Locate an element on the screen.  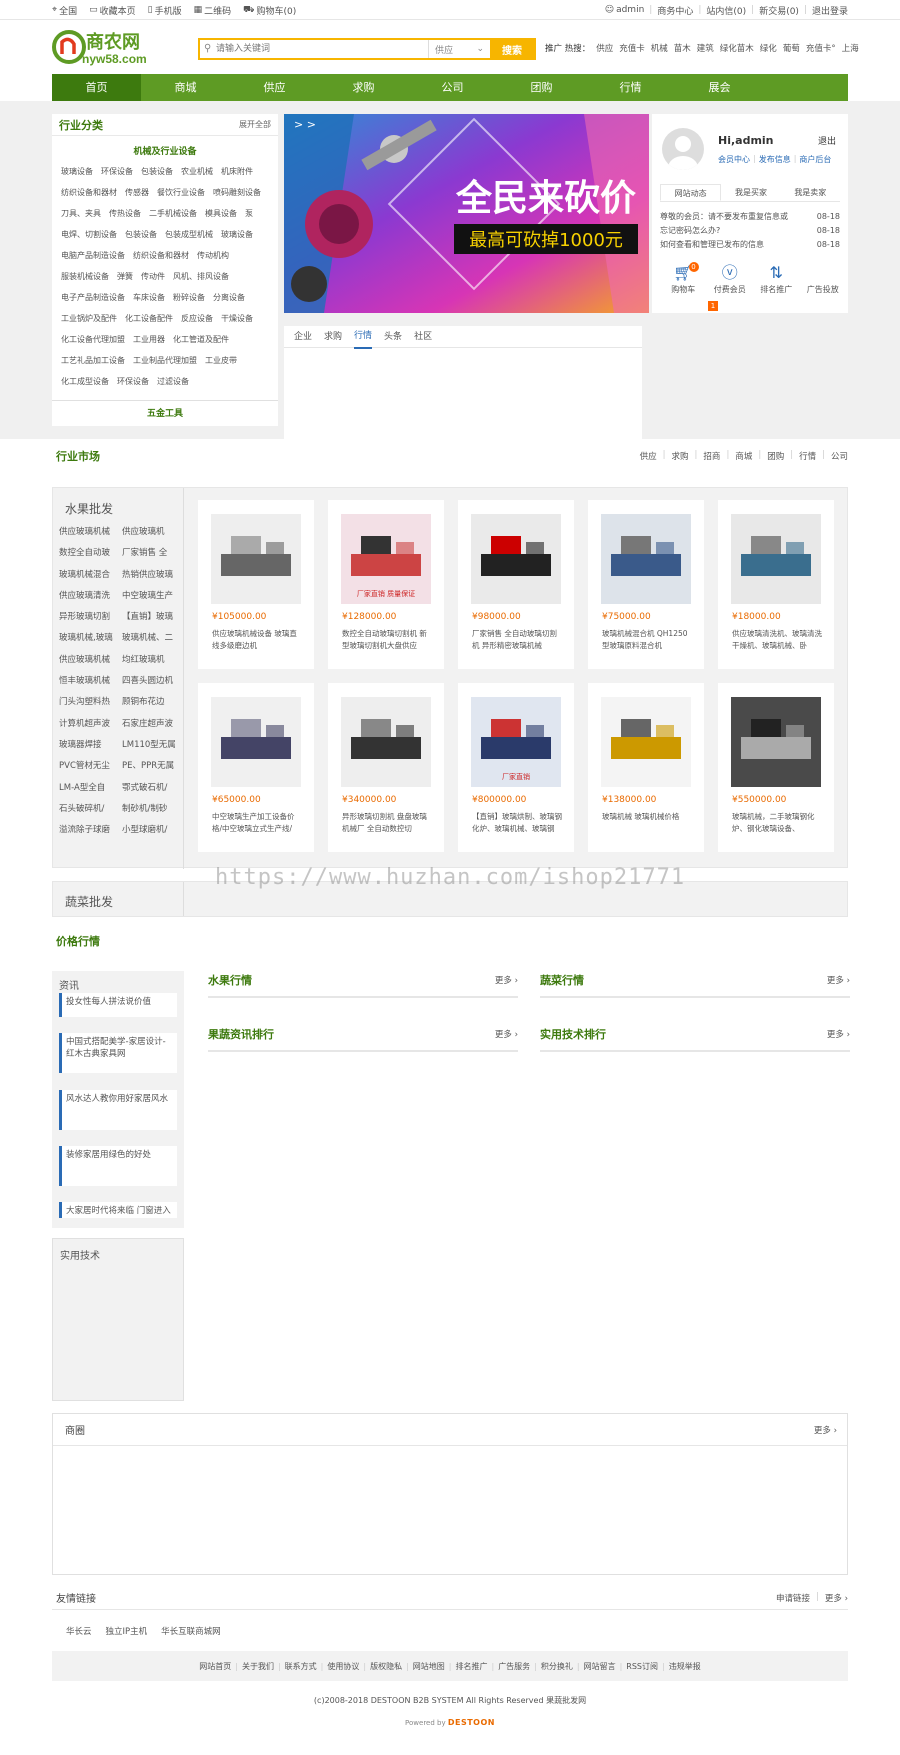
product-card: ¥550000.00 玻璃机械，二手玻璃钢化炉、钢化玻璃设备、 is located at coordinates (776, 767).